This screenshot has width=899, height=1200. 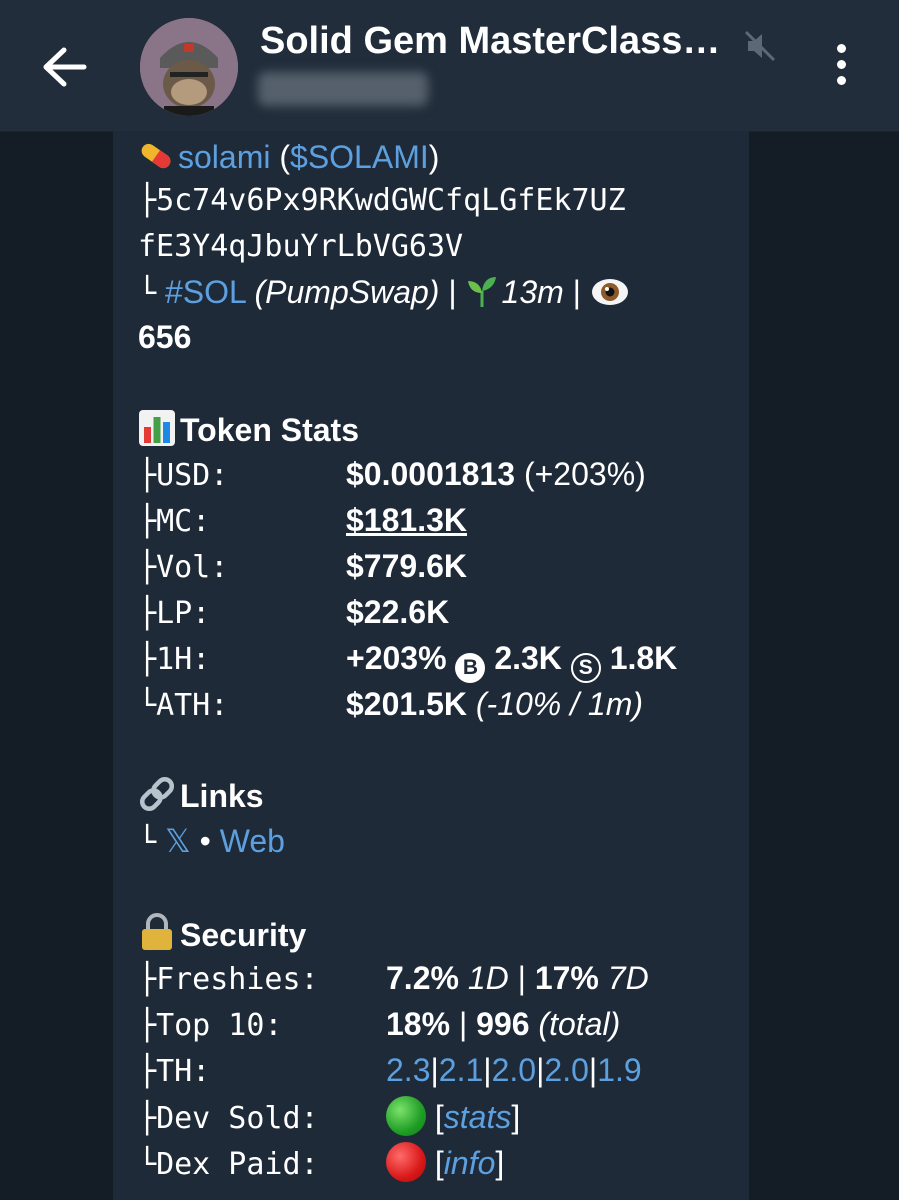 I want to click on security-heading: Security, so click(x=222, y=933).